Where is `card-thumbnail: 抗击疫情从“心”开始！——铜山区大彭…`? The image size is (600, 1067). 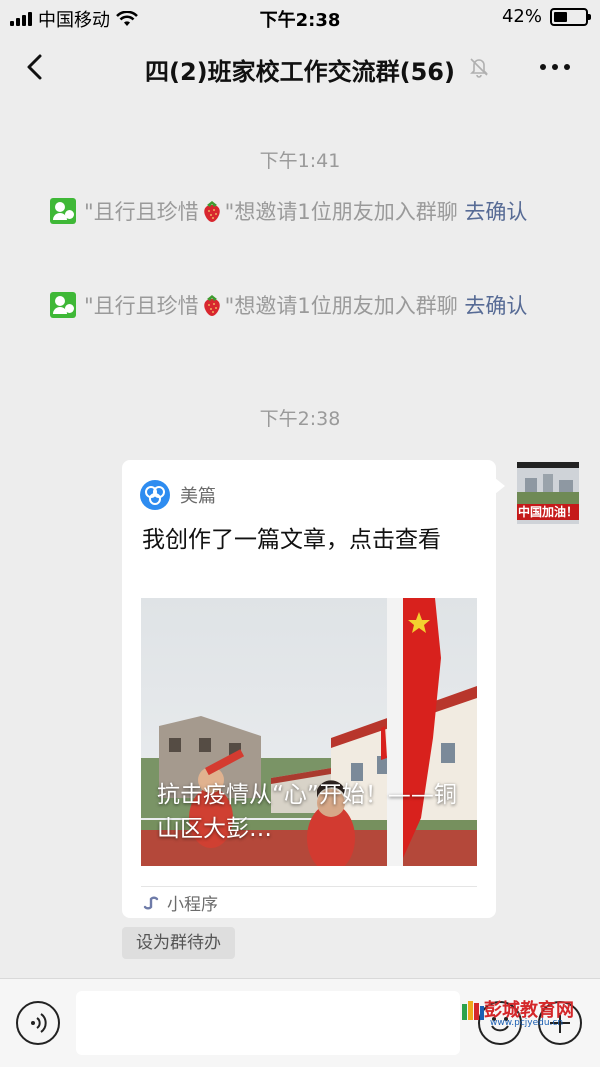 card-thumbnail: 抗击疫情从“心”开始！——铜山区大彭… is located at coordinates (309, 732).